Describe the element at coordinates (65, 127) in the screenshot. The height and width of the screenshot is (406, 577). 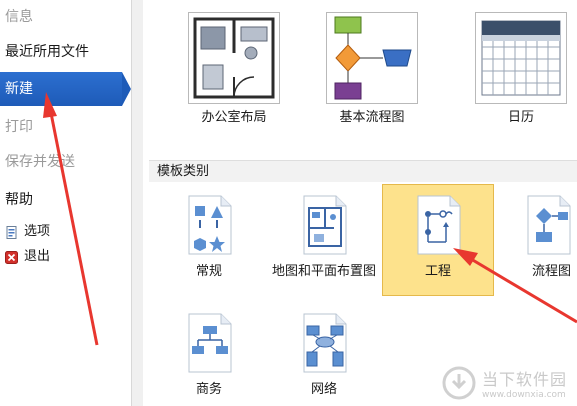
I see `nav-print: 打印` at that location.